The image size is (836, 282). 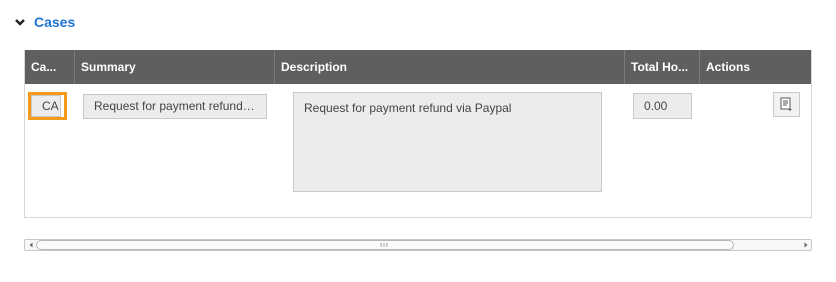 I want to click on column-header-description: Description, so click(x=450, y=67).